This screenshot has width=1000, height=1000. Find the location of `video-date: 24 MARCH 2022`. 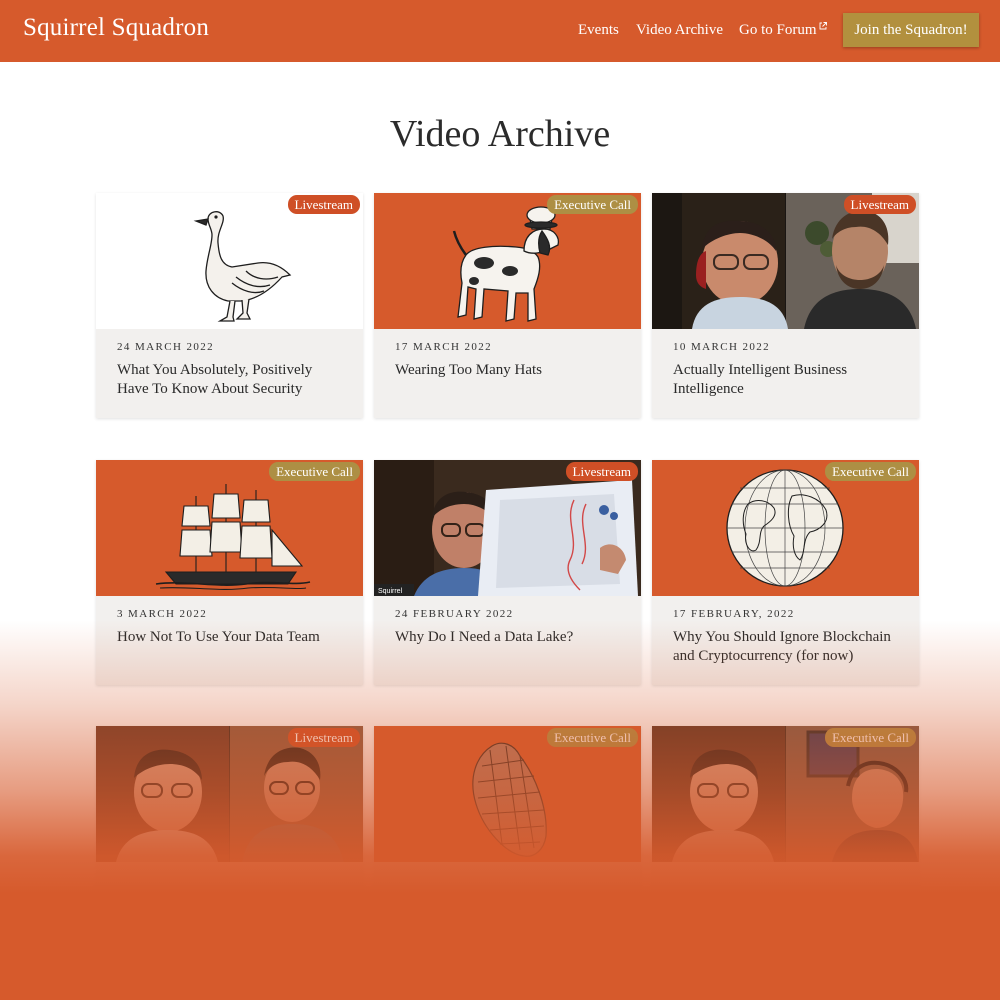

video-date: 24 MARCH 2022 is located at coordinates (166, 347).